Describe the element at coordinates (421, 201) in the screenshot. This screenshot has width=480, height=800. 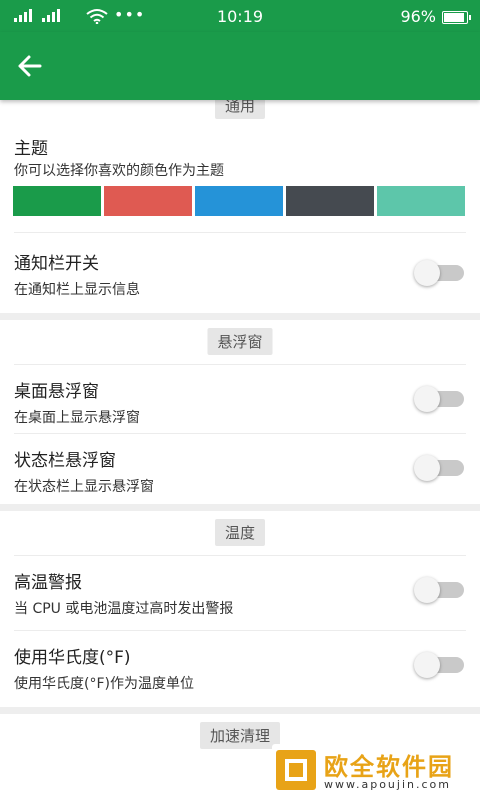
I see `theme-swatch-teal` at that location.